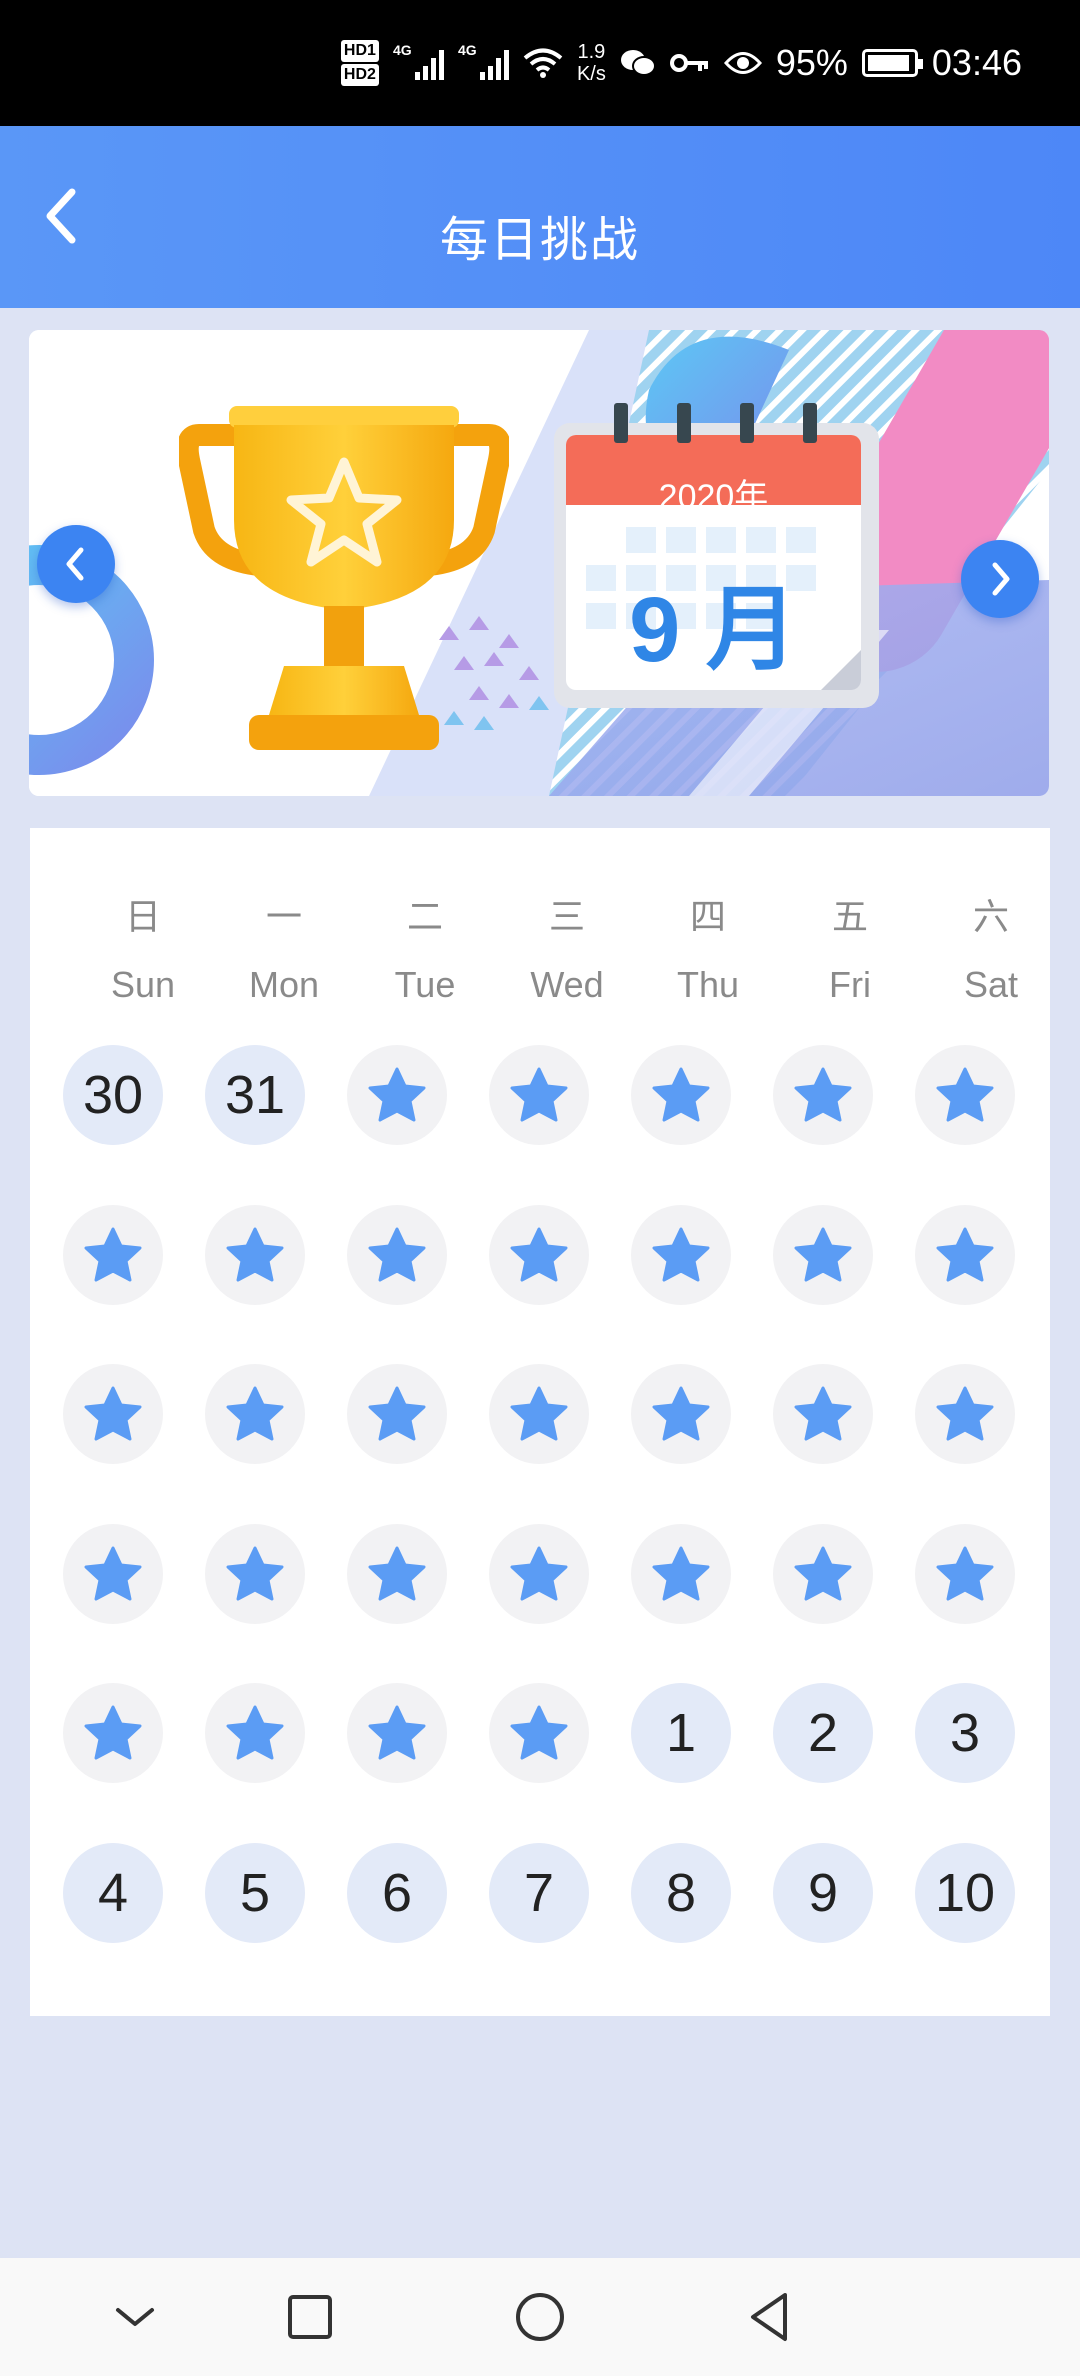 The image size is (1080, 2376). I want to click on circle-icon, so click(540, 2317).